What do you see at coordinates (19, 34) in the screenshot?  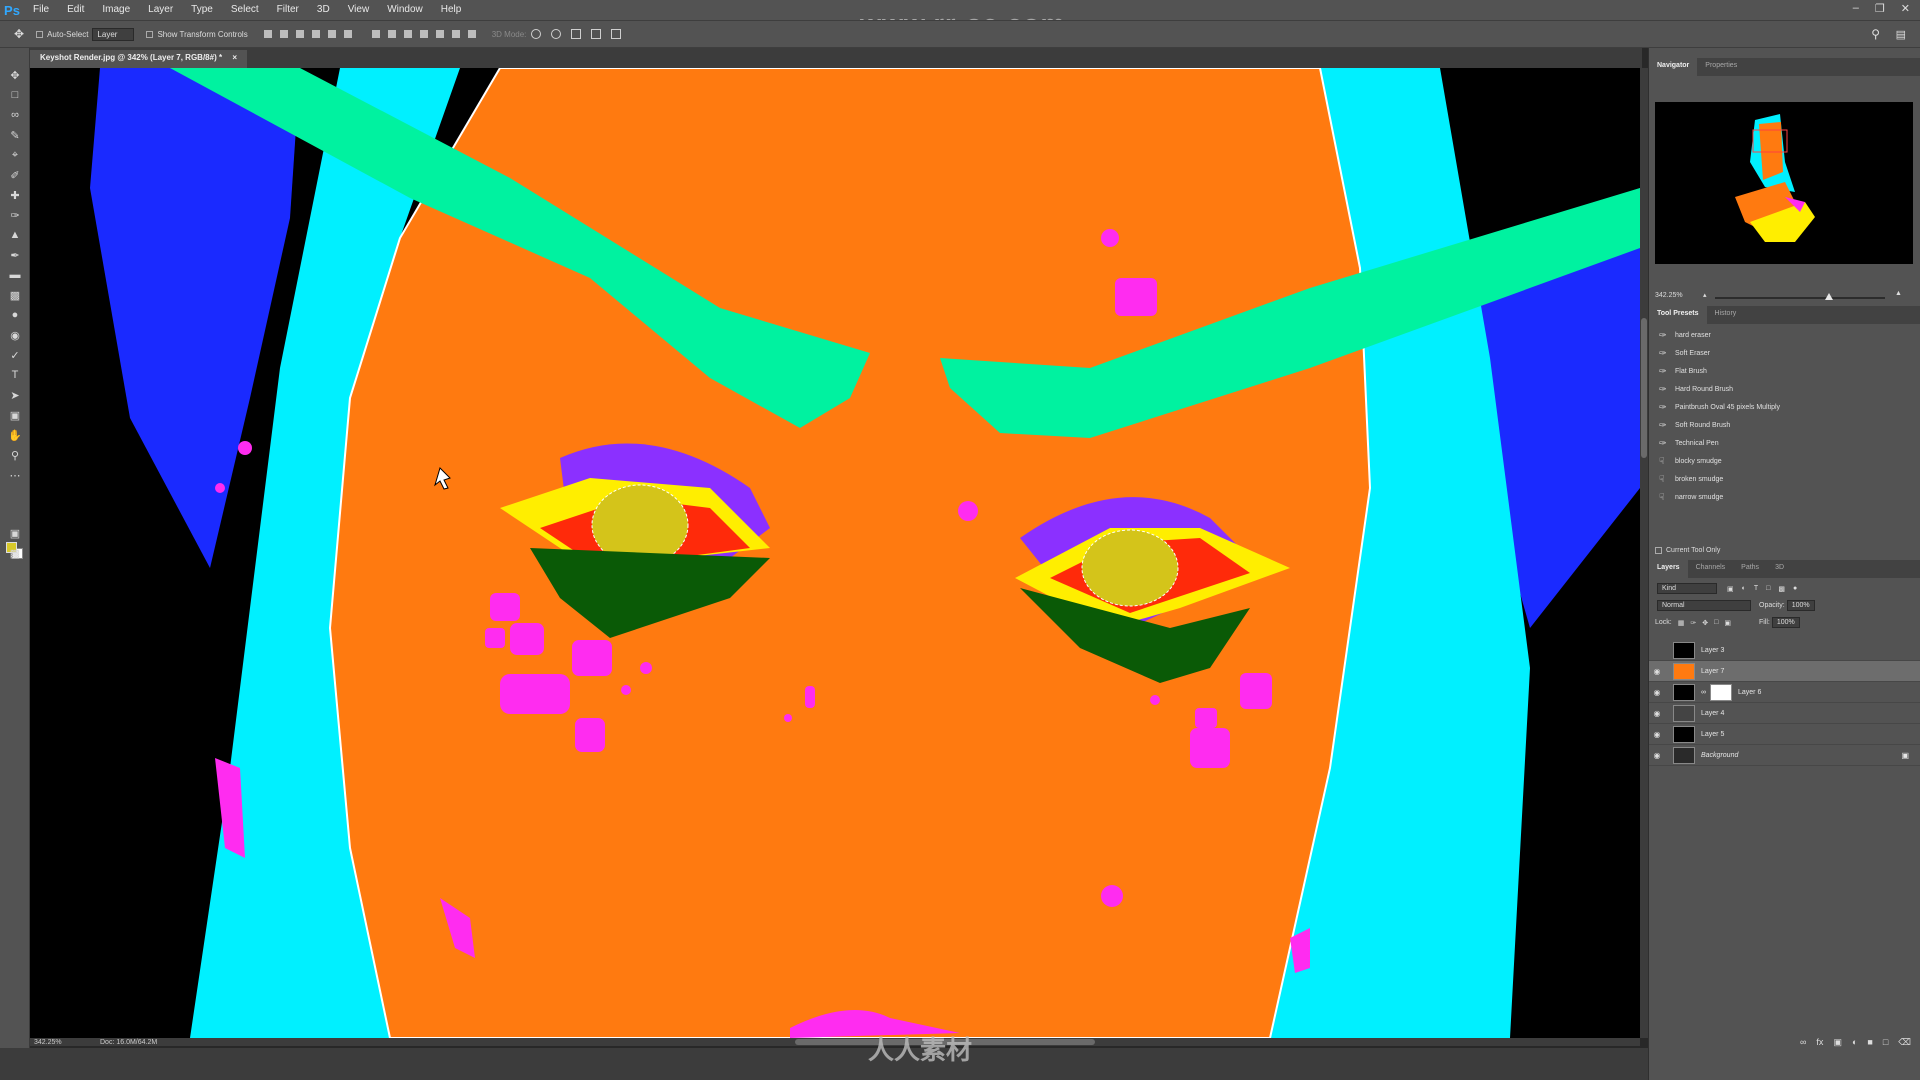 I see `move-tool-icon: ✥` at bounding box center [19, 34].